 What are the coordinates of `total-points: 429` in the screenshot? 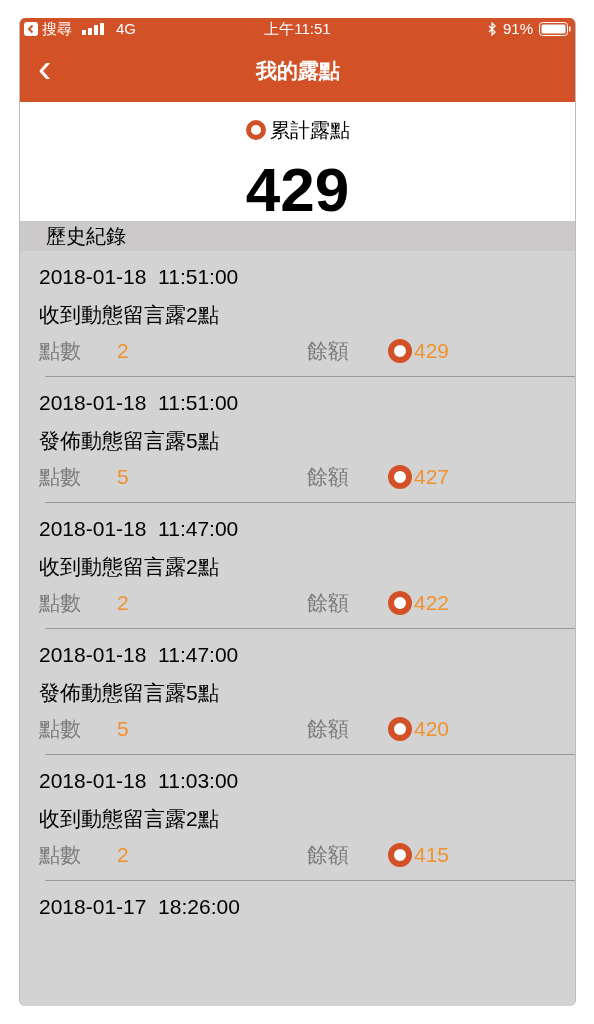 It's located at (297, 190).